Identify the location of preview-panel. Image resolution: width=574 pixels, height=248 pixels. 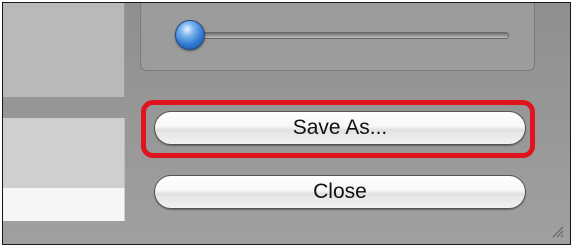
(64, 50).